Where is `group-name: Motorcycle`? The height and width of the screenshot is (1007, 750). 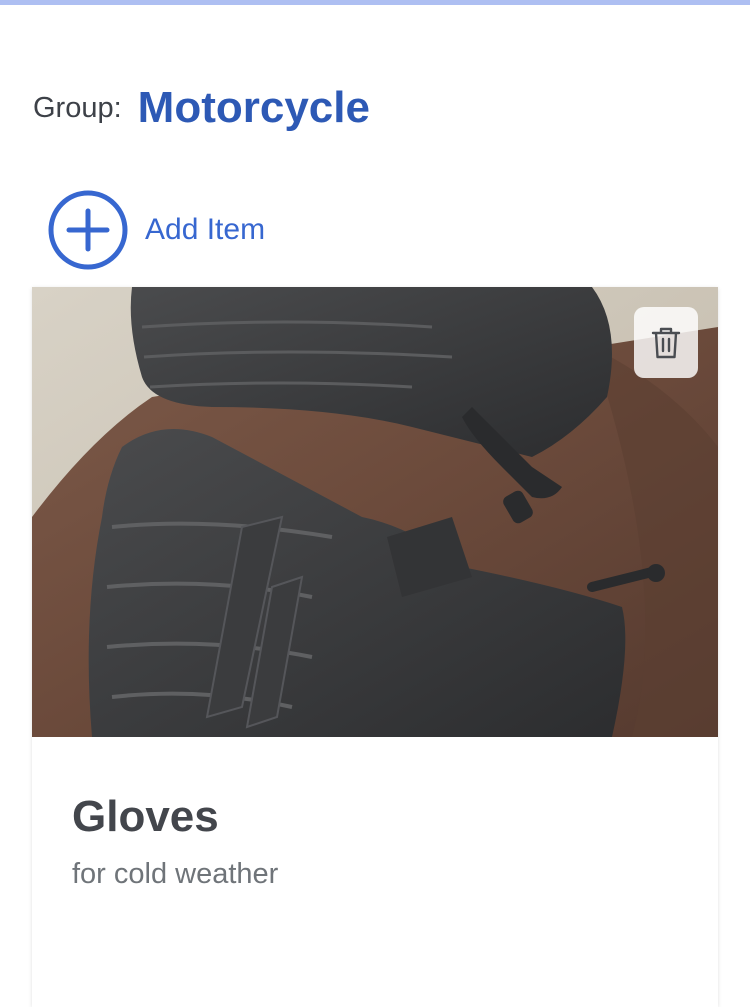 group-name: Motorcycle is located at coordinates (253, 107).